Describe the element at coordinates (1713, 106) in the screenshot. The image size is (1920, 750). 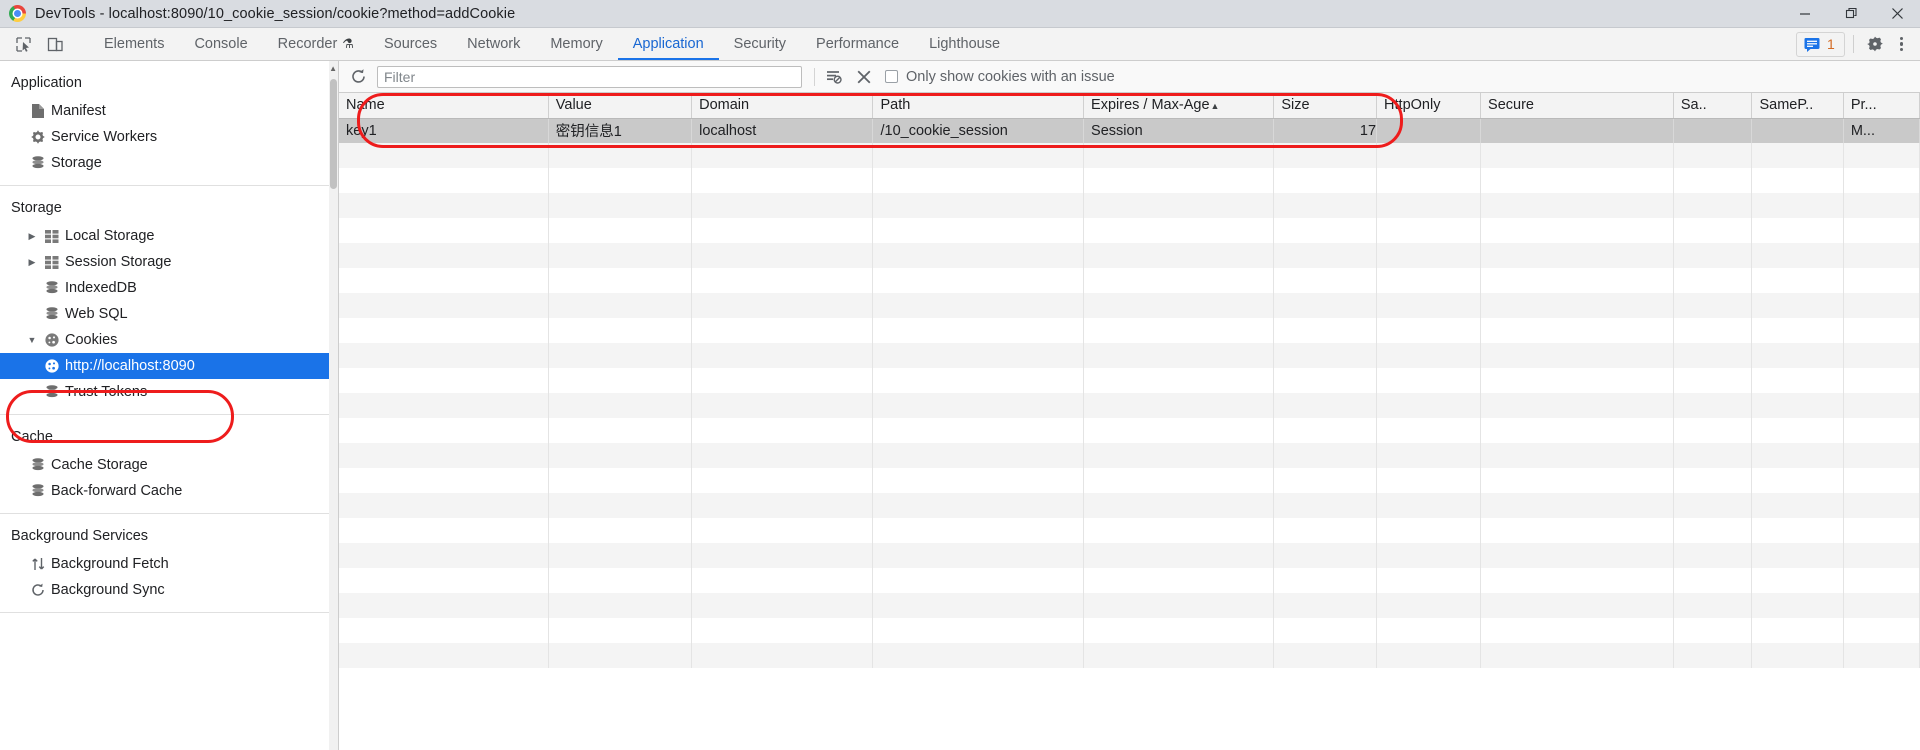
I see `column-header-samesite: Sa..` at that location.